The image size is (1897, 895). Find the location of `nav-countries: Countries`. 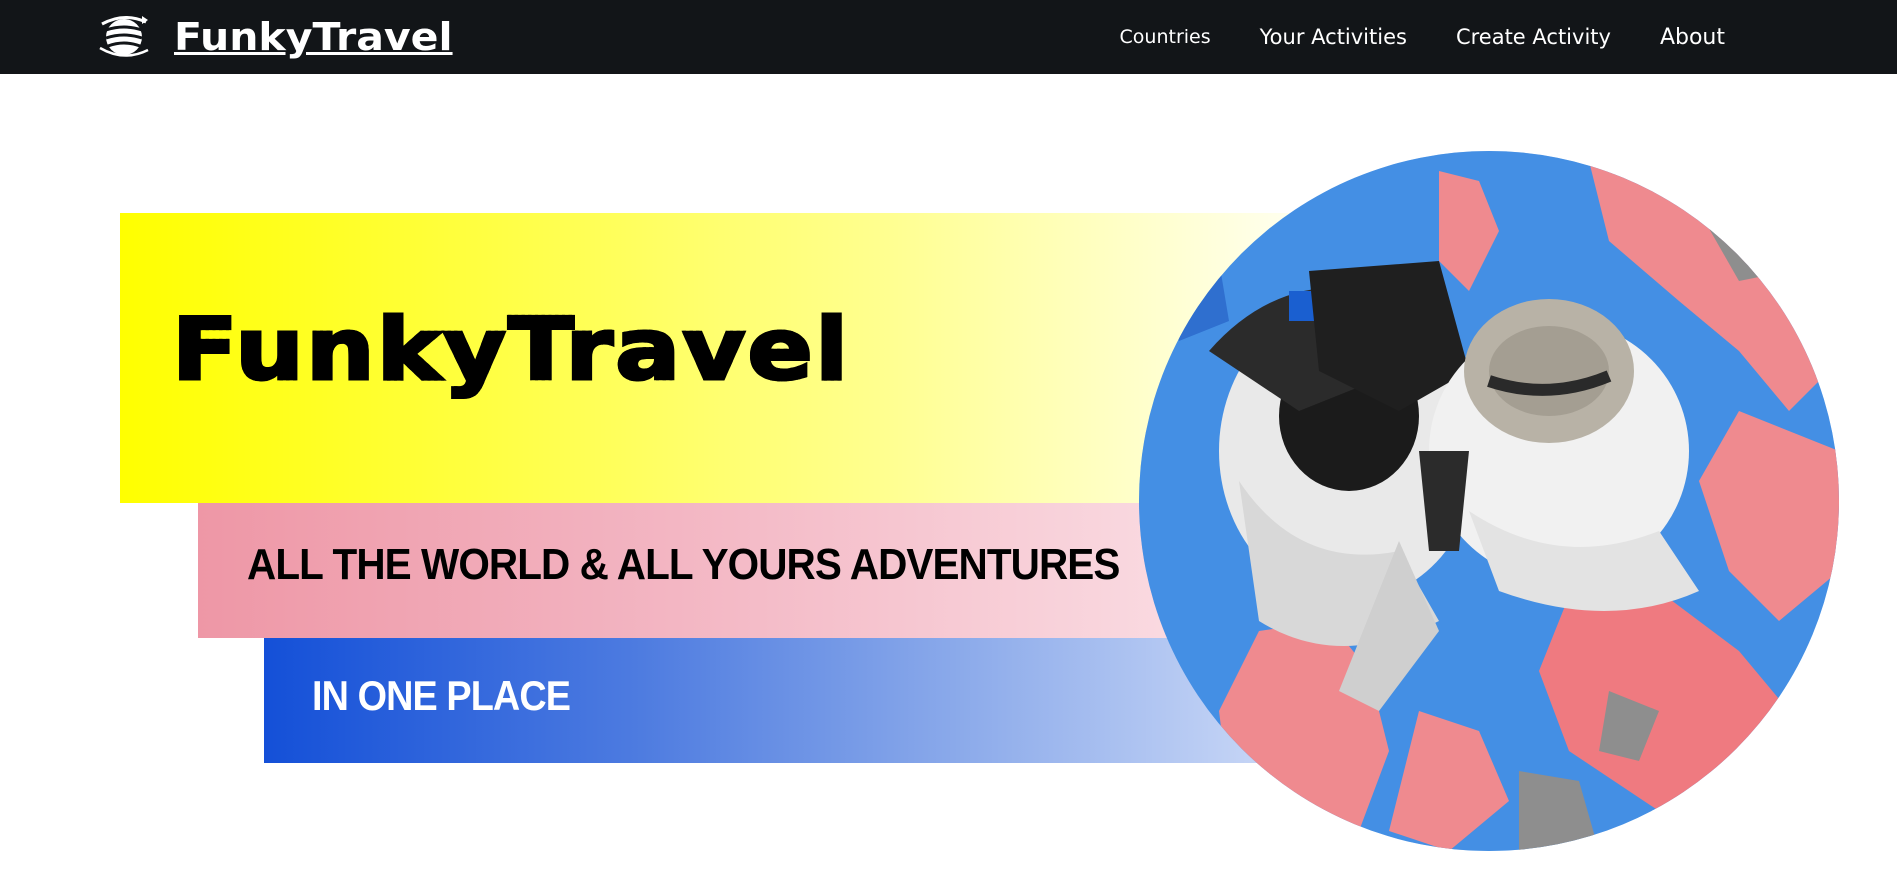

nav-countries: Countries is located at coordinates (1165, 37).